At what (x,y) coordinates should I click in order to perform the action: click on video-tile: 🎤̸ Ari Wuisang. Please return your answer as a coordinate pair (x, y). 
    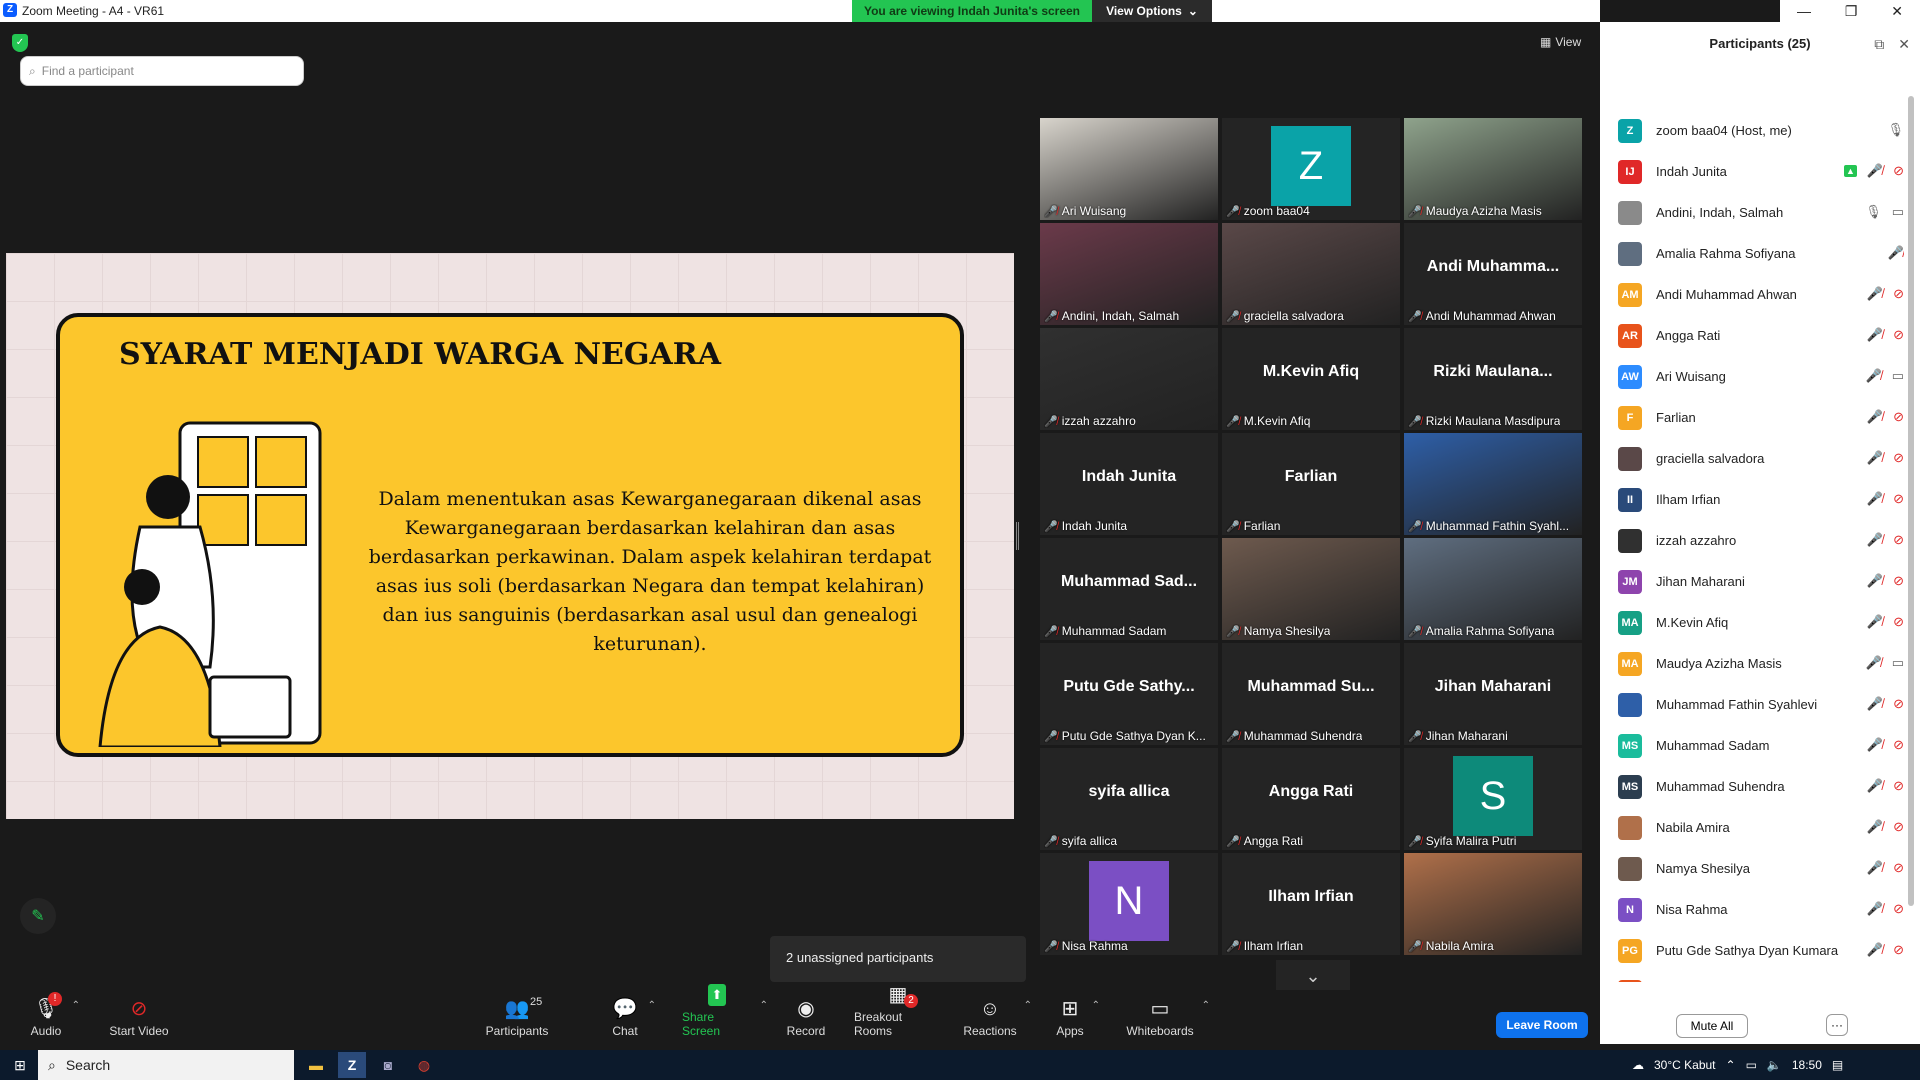
    Looking at the image, I should click on (1129, 169).